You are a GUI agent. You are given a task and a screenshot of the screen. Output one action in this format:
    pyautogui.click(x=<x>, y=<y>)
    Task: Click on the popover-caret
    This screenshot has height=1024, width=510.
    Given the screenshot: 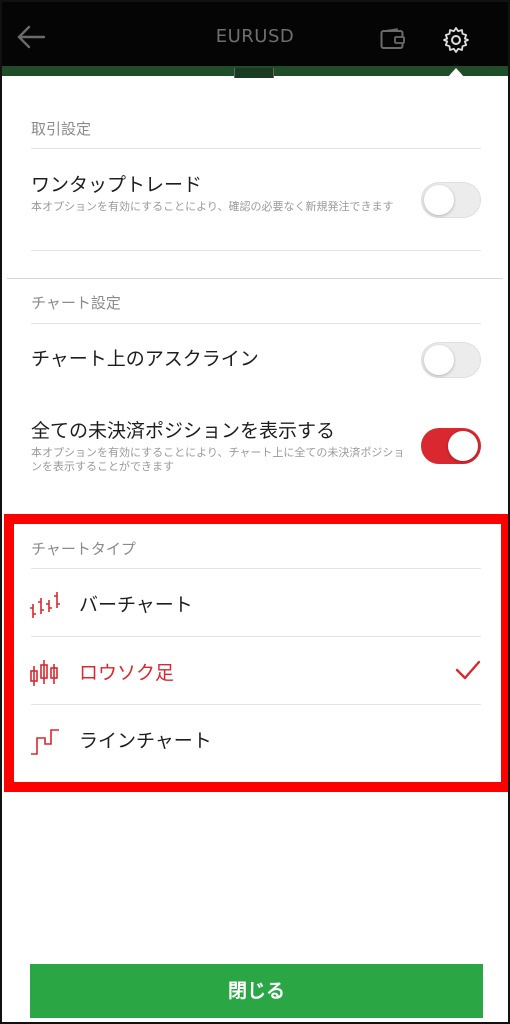 What is the action you would take?
    pyautogui.click(x=456, y=73)
    